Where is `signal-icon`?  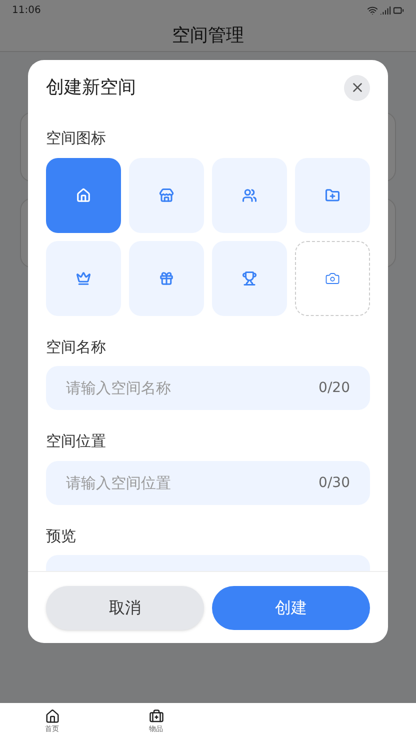
signal-icon is located at coordinates (385, 10).